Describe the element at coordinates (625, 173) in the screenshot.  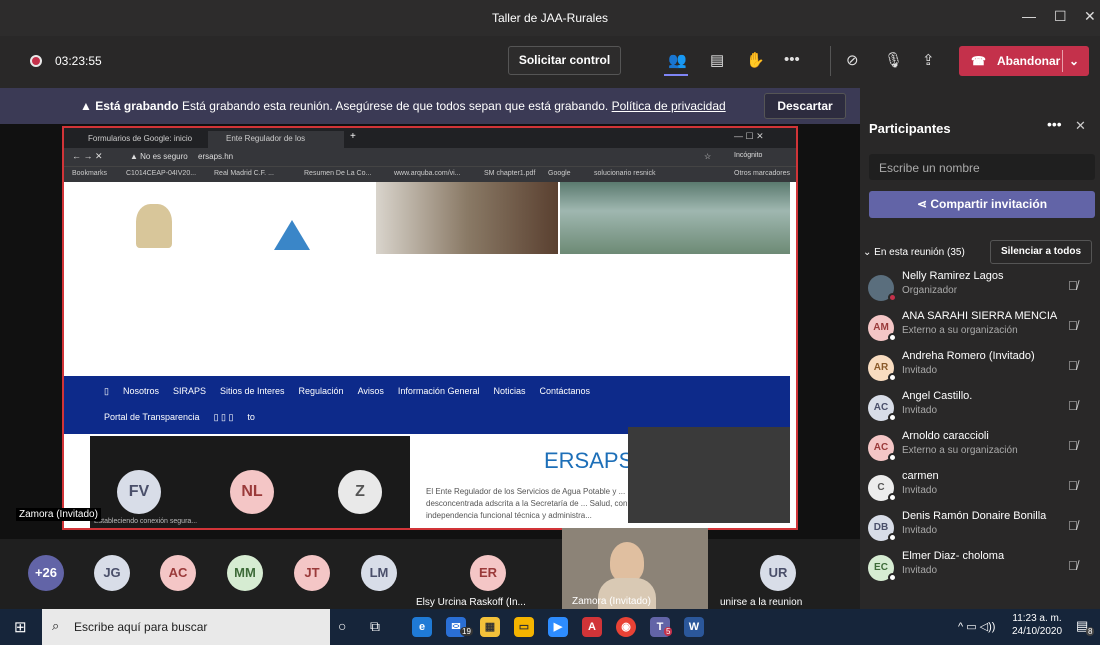
I see `bookmark-7: solucionario resnick` at that location.